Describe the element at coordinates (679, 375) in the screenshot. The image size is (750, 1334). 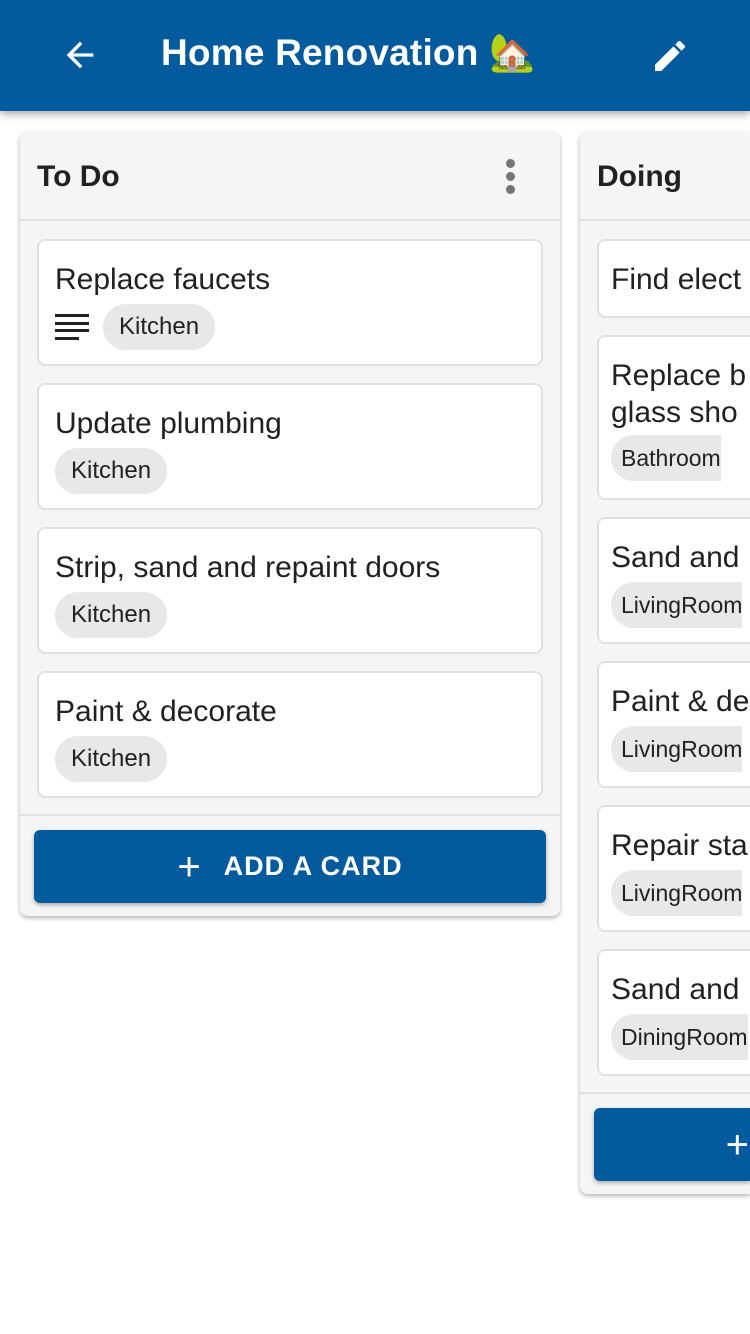
I see `card-title: Replace b` at that location.